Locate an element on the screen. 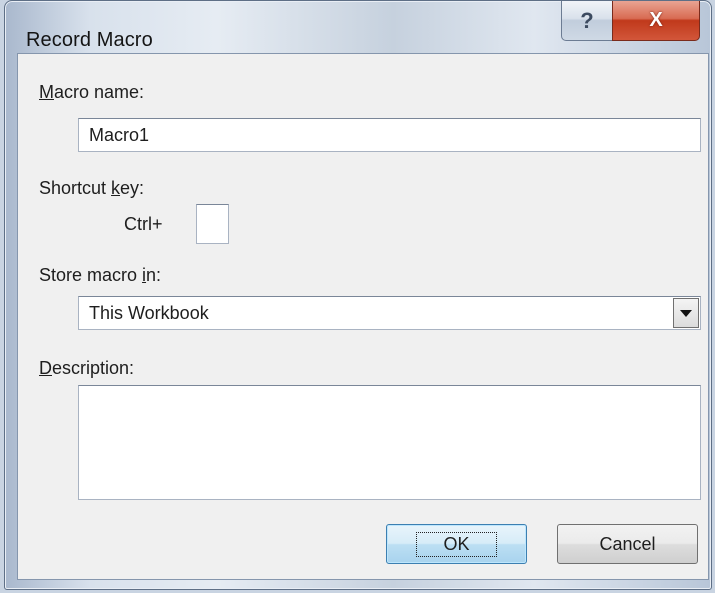 Image resolution: width=715 pixels, height=593 pixels. shortcut-key-input is located at coordinates (212, 224).